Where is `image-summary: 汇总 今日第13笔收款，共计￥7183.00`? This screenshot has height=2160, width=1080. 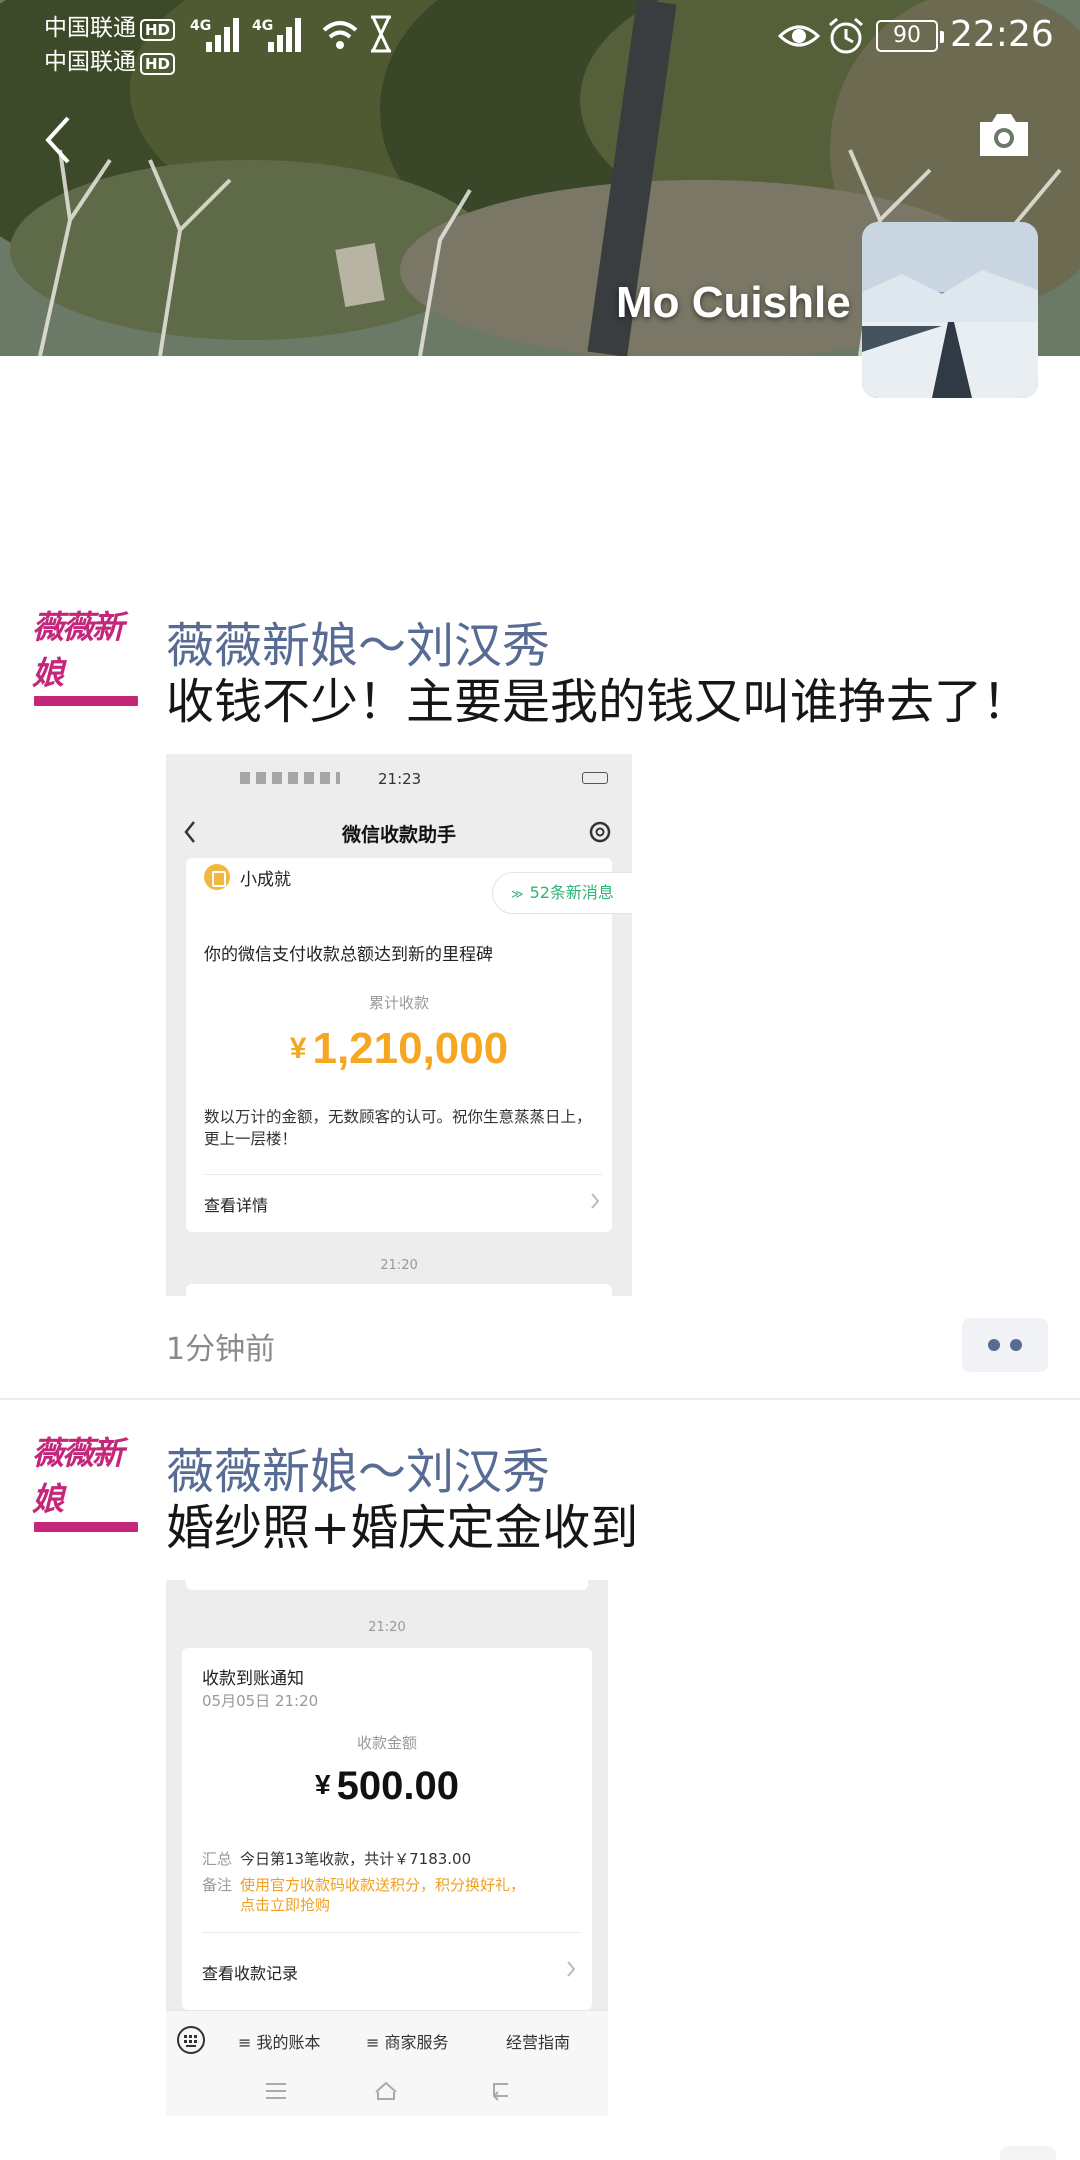 image-summary: 汇总 今日第13笔收款，共计￥7183.00 is located at coordinates (337, 1859).